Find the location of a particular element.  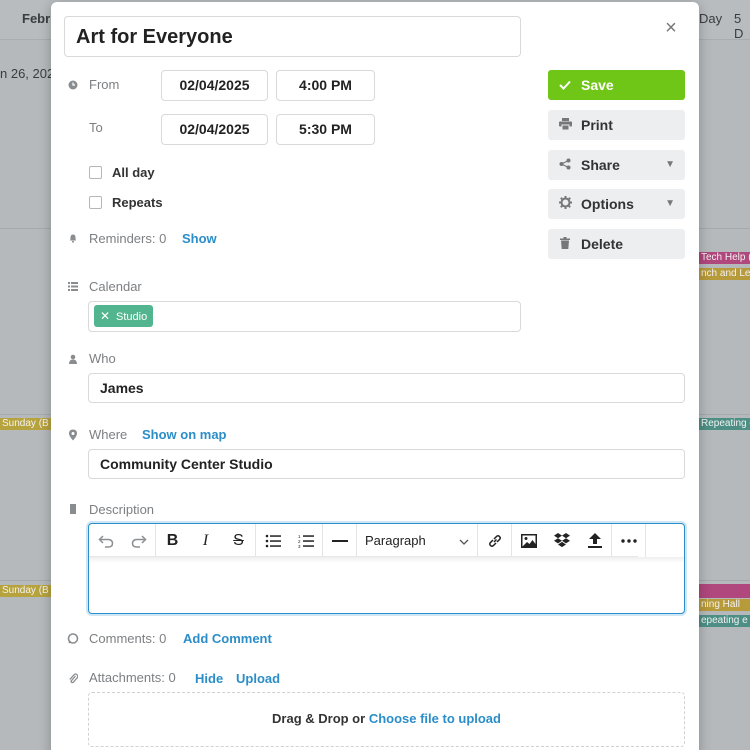

editor-toolbar: B I S 123 Paragraph is located at coordinates (367, 540).